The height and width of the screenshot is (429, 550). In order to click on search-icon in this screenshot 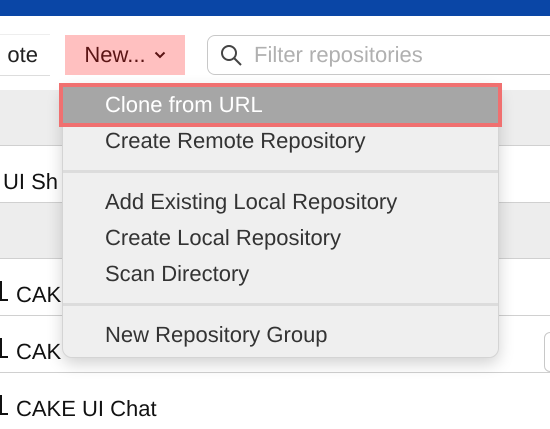, I will do `click(231, 55)`.